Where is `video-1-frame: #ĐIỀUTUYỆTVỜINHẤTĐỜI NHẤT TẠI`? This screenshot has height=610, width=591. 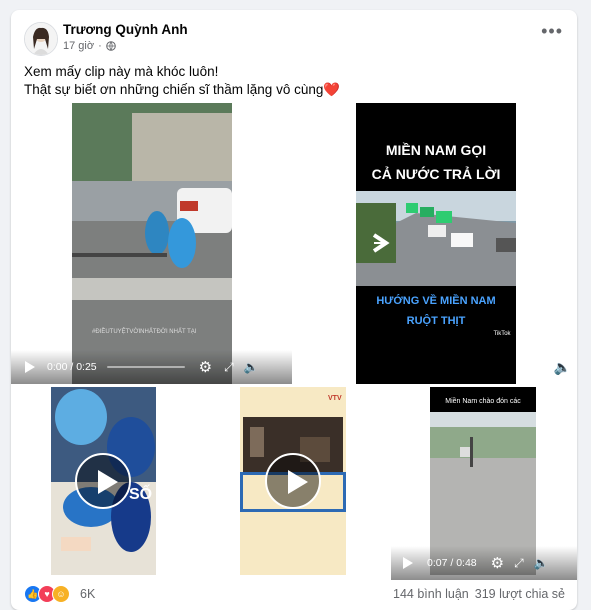
video-1-frame: #ĐIỀUTUYỆTVỜINHẤTĐỜI NHẤT TẠI is located at coordinates (152, 243).